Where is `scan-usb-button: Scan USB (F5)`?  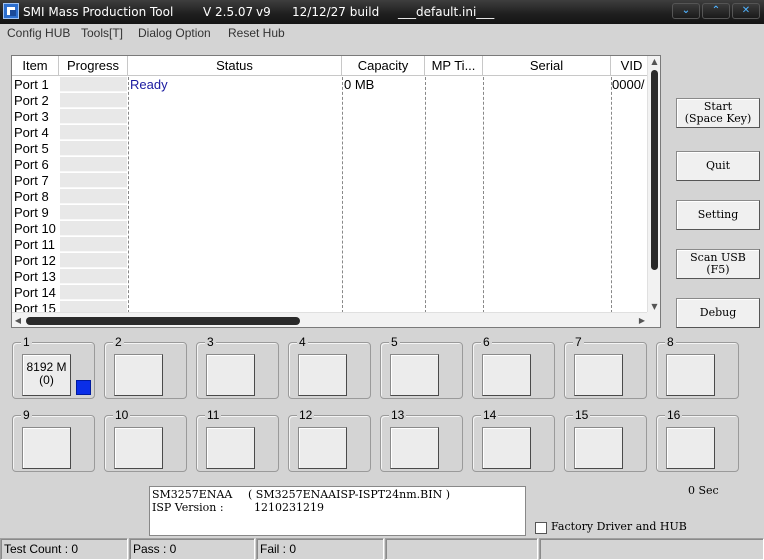 scan-usb-button: Scan USB (F5) is located at coordinates (718, 264).